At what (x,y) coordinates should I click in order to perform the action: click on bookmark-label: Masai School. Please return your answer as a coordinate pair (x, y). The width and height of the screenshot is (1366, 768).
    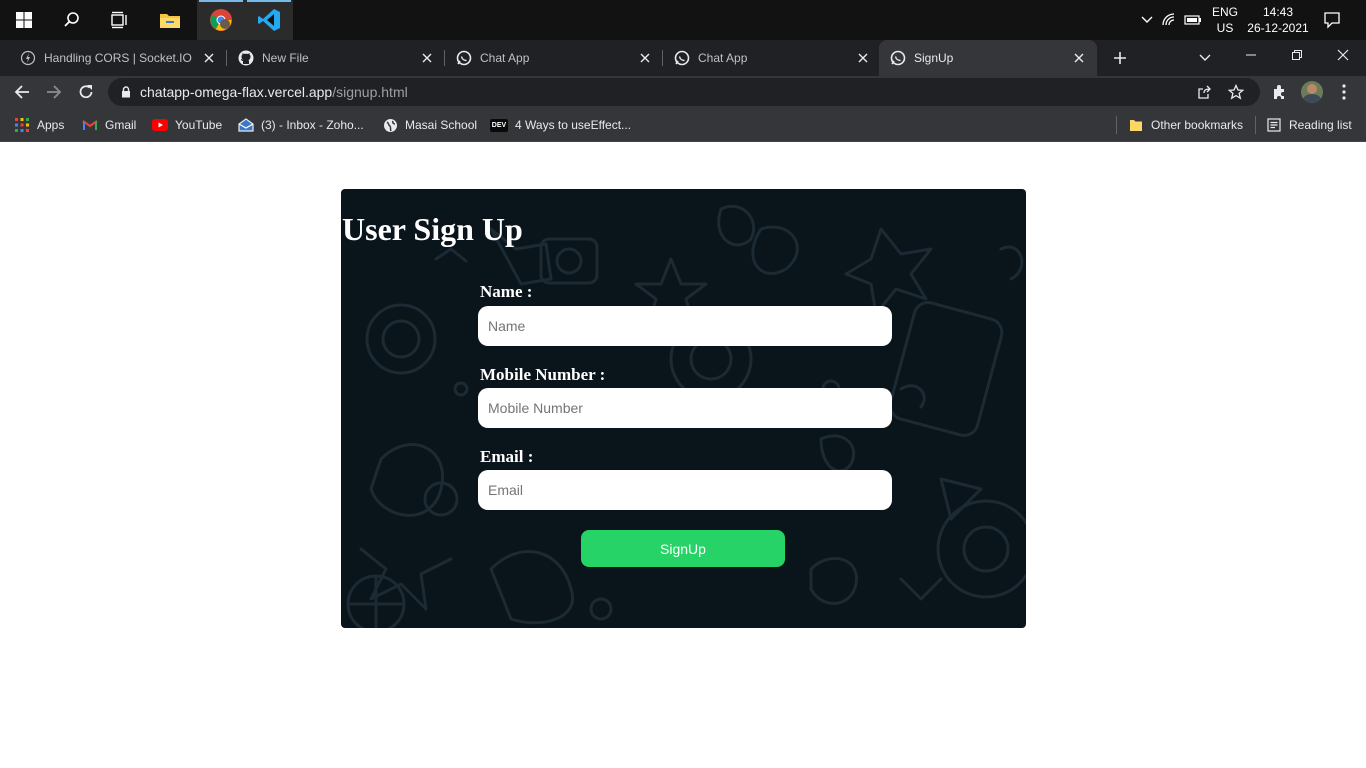
    Looking at the image, I should click on (441, 125).